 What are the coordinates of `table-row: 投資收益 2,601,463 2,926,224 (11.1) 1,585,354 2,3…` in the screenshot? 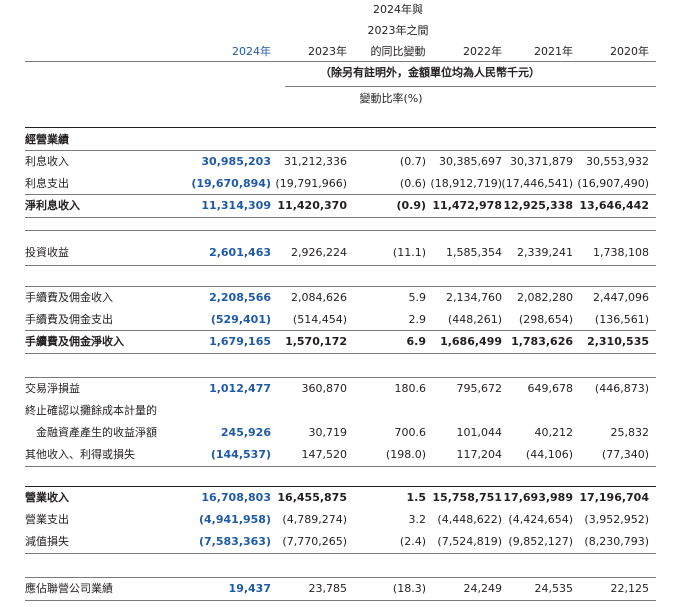 It's located at (347, 253).